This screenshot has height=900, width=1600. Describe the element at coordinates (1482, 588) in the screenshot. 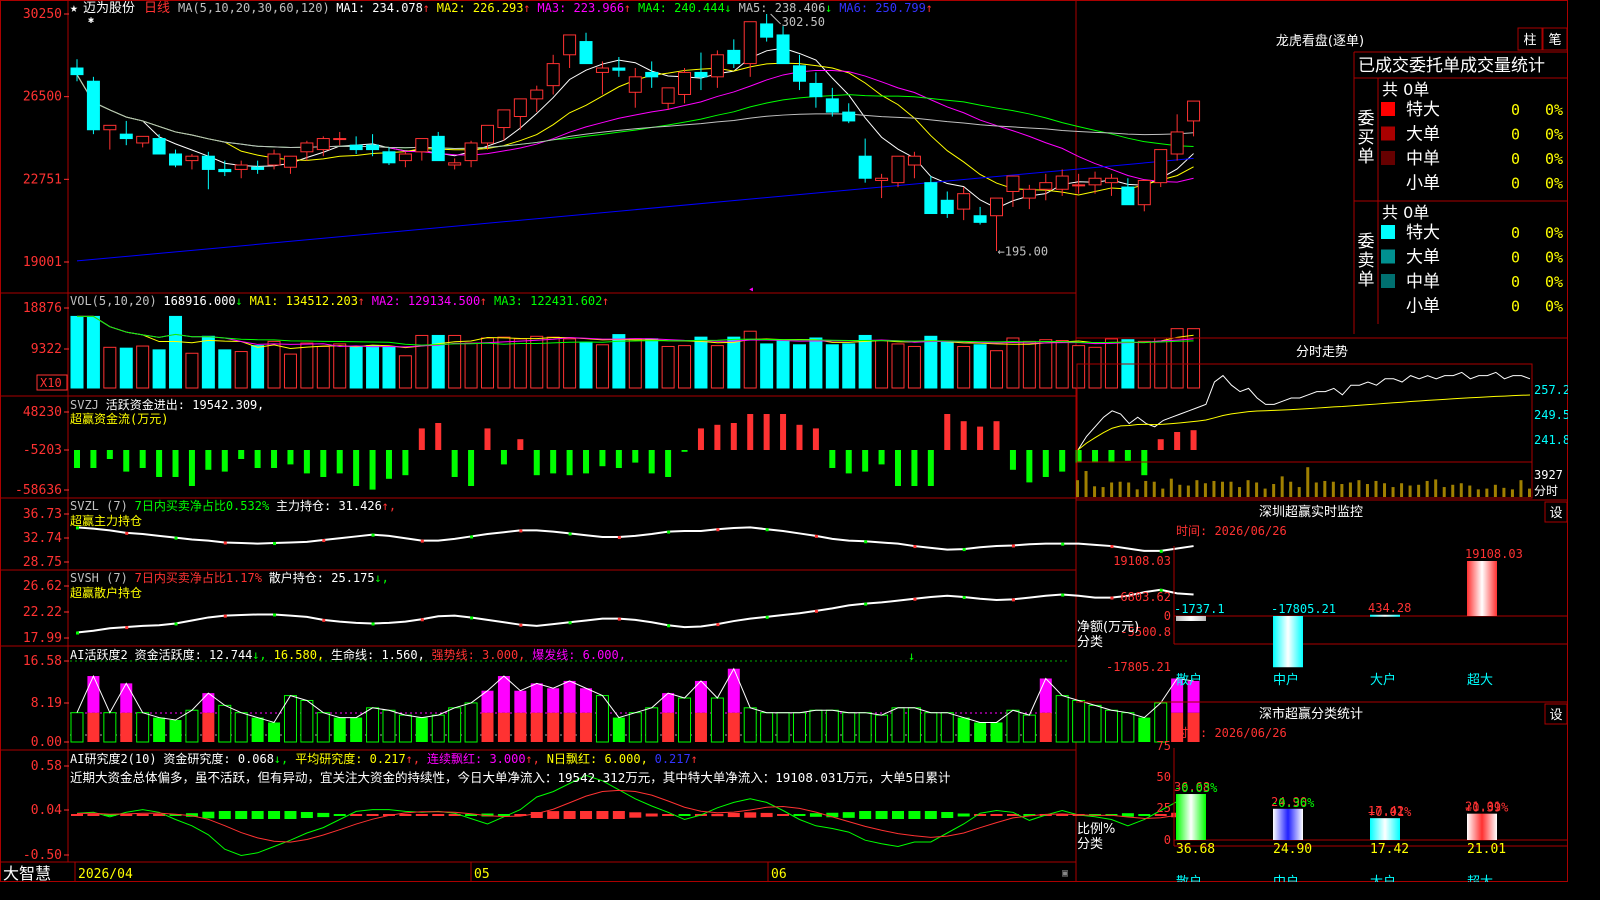

I see `monitor-bar` at that location.